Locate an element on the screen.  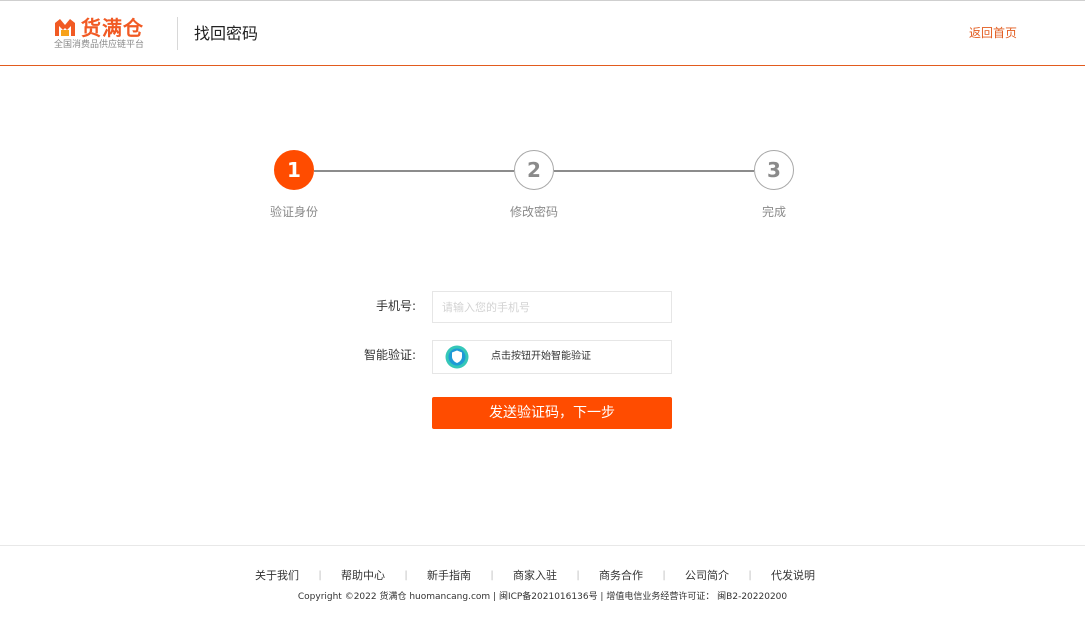
step-3-label: 完成 is located at coordinates (773, 212).